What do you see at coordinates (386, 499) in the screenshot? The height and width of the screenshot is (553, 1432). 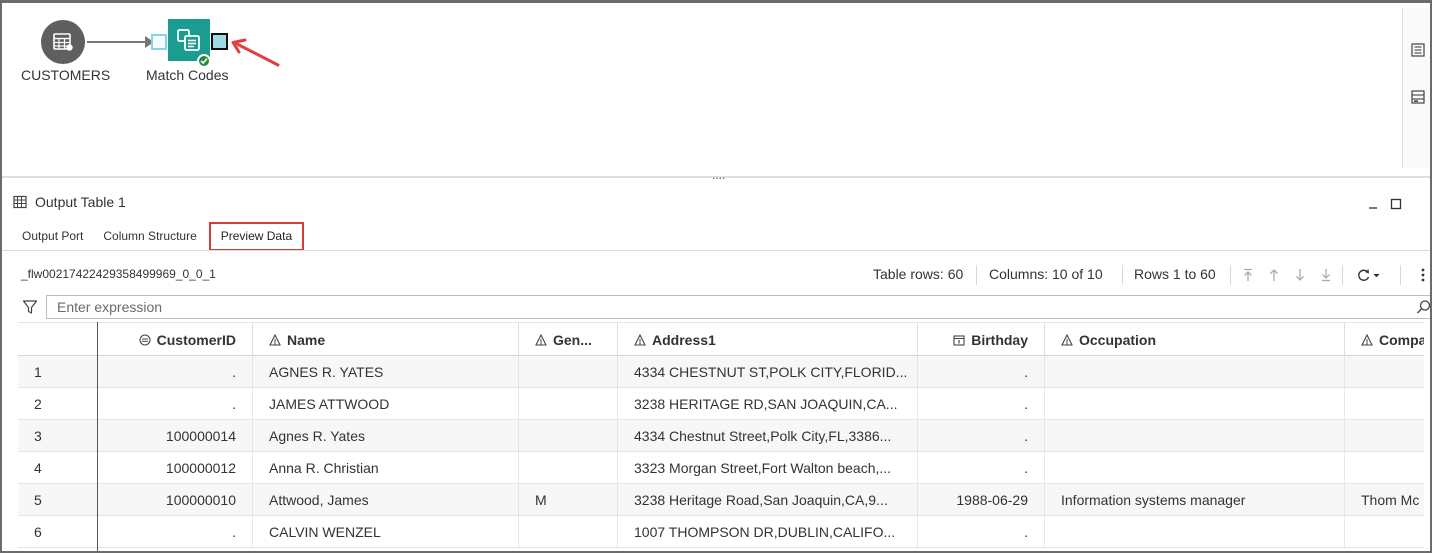 I see `cell-name: Attwood, James` at bounding box center [386, 499].